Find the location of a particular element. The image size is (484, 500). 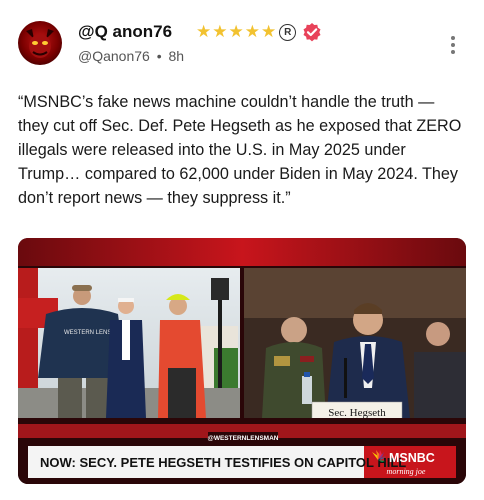

video-left-panel: WESTERN LENSMAN is located at coordinates (129, 343).